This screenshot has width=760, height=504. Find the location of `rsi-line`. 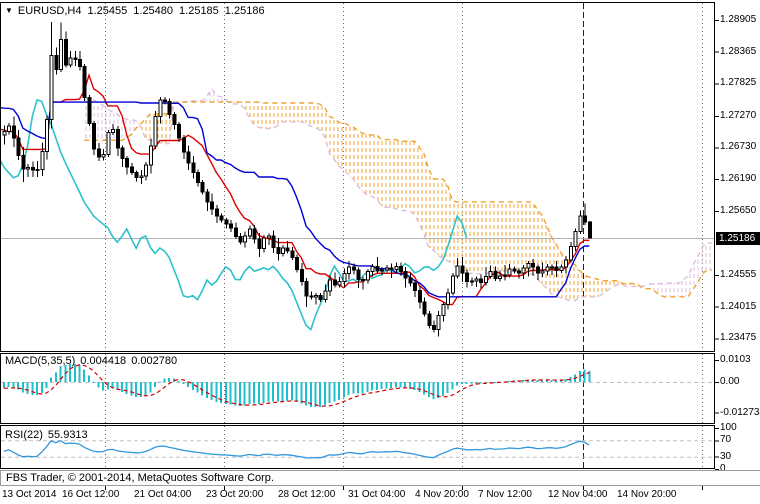

rsi-line is located at coordinates (296, 449).